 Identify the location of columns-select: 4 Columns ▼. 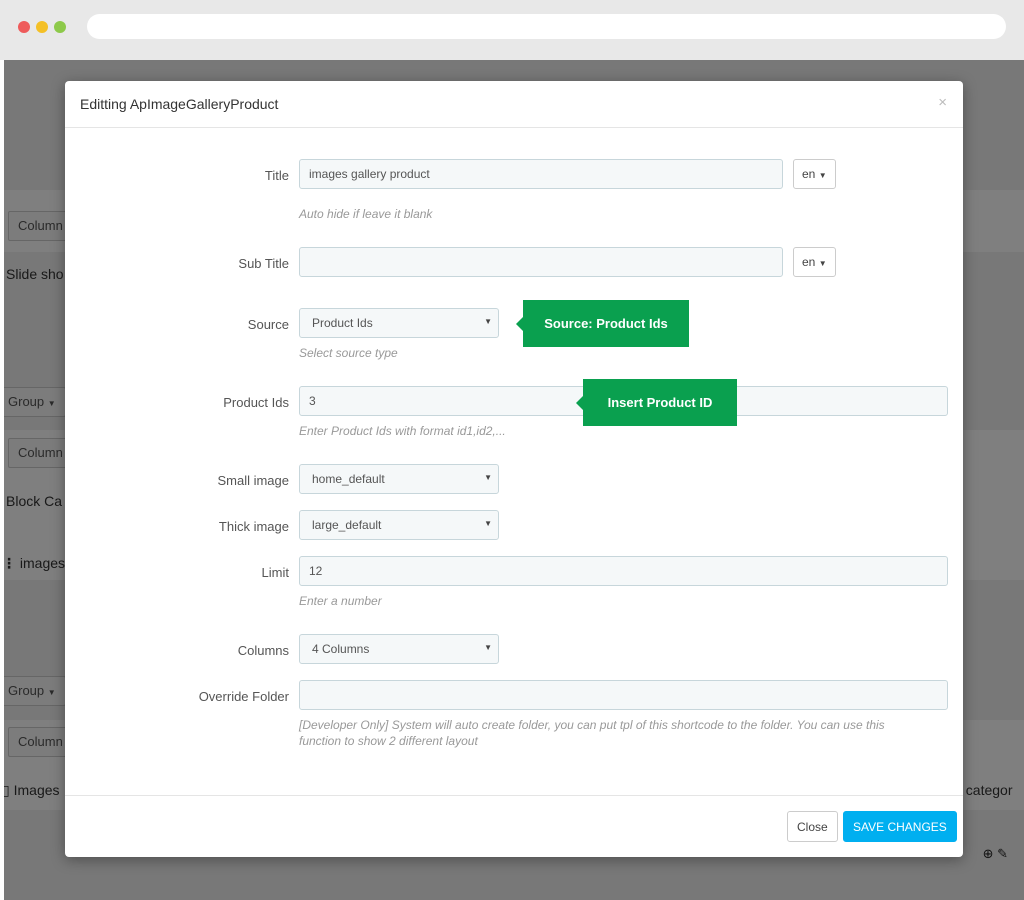
(399, 649).